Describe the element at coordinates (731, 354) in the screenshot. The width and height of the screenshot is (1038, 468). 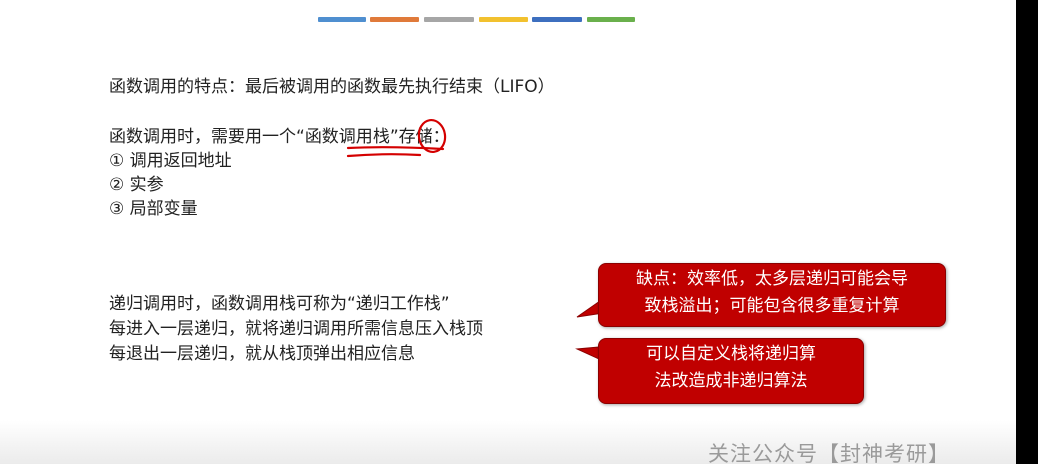
I see `alternative-line-1: 可以自定义栈将递归算` at that location.